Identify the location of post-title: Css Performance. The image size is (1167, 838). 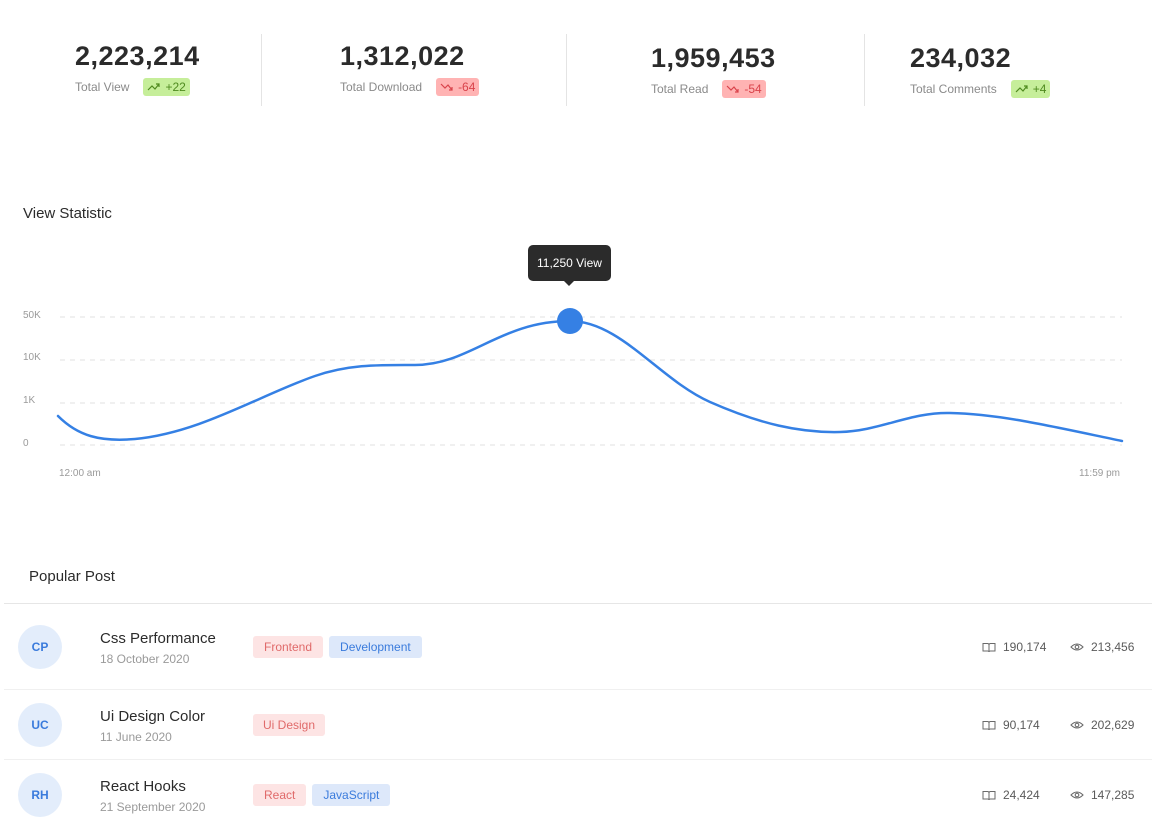
(158, 638).